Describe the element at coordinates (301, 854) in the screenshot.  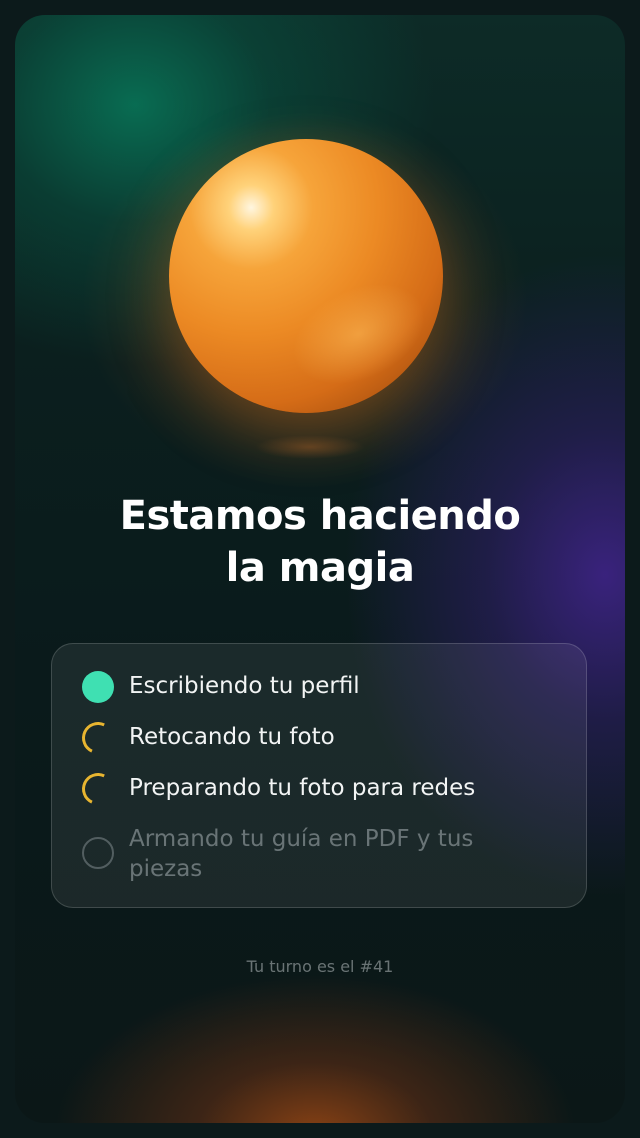
I see `step-label: Armando tu guía en PDF y tus piezas` at that location.